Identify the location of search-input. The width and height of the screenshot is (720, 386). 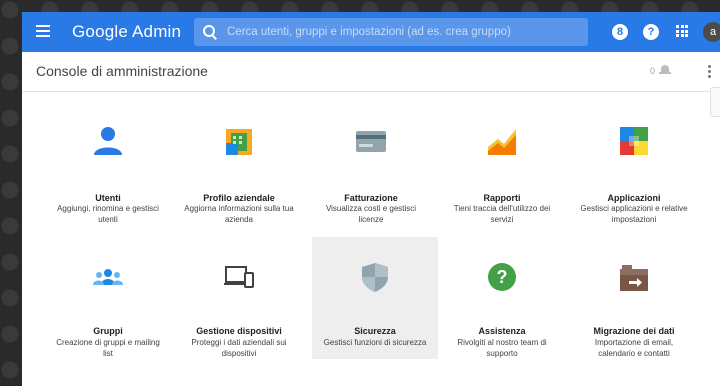
(402, 32).